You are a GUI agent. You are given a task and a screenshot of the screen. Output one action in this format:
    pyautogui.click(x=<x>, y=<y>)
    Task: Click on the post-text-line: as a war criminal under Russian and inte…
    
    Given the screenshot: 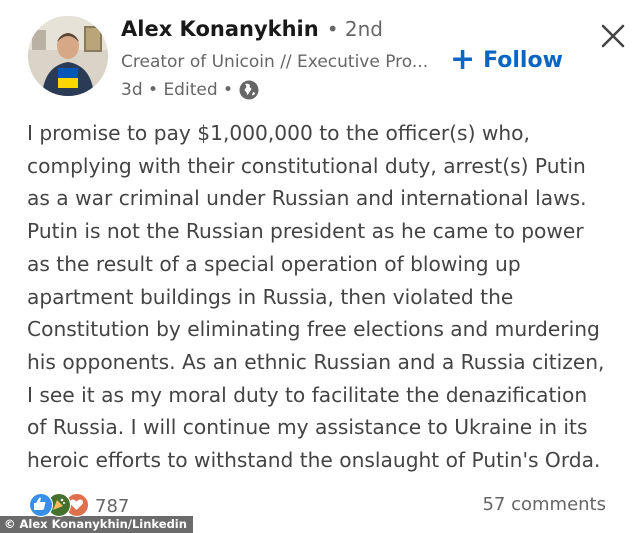 What is the action you would take?
    pyautogui.click(x=307, y=198)
    